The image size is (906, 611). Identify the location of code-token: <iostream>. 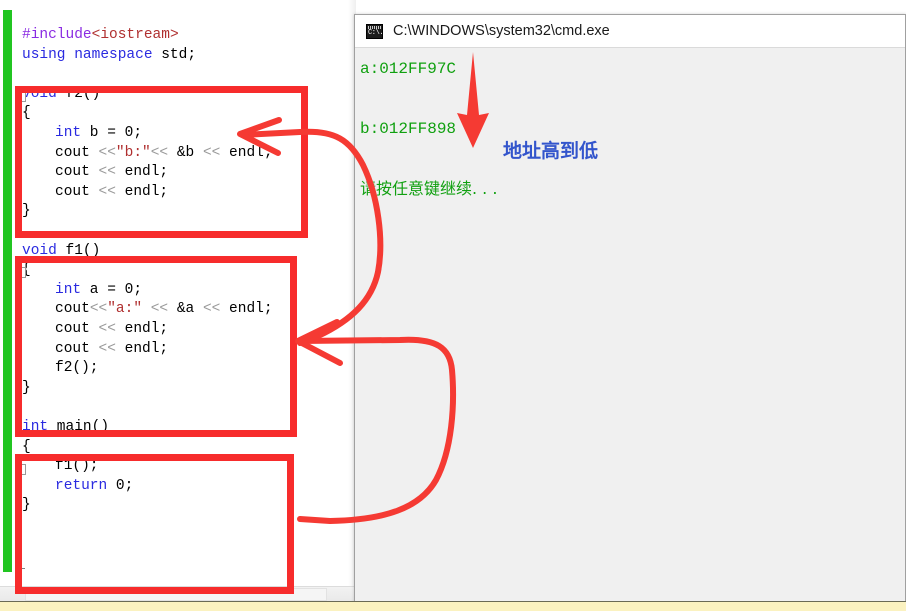
(135, 35).